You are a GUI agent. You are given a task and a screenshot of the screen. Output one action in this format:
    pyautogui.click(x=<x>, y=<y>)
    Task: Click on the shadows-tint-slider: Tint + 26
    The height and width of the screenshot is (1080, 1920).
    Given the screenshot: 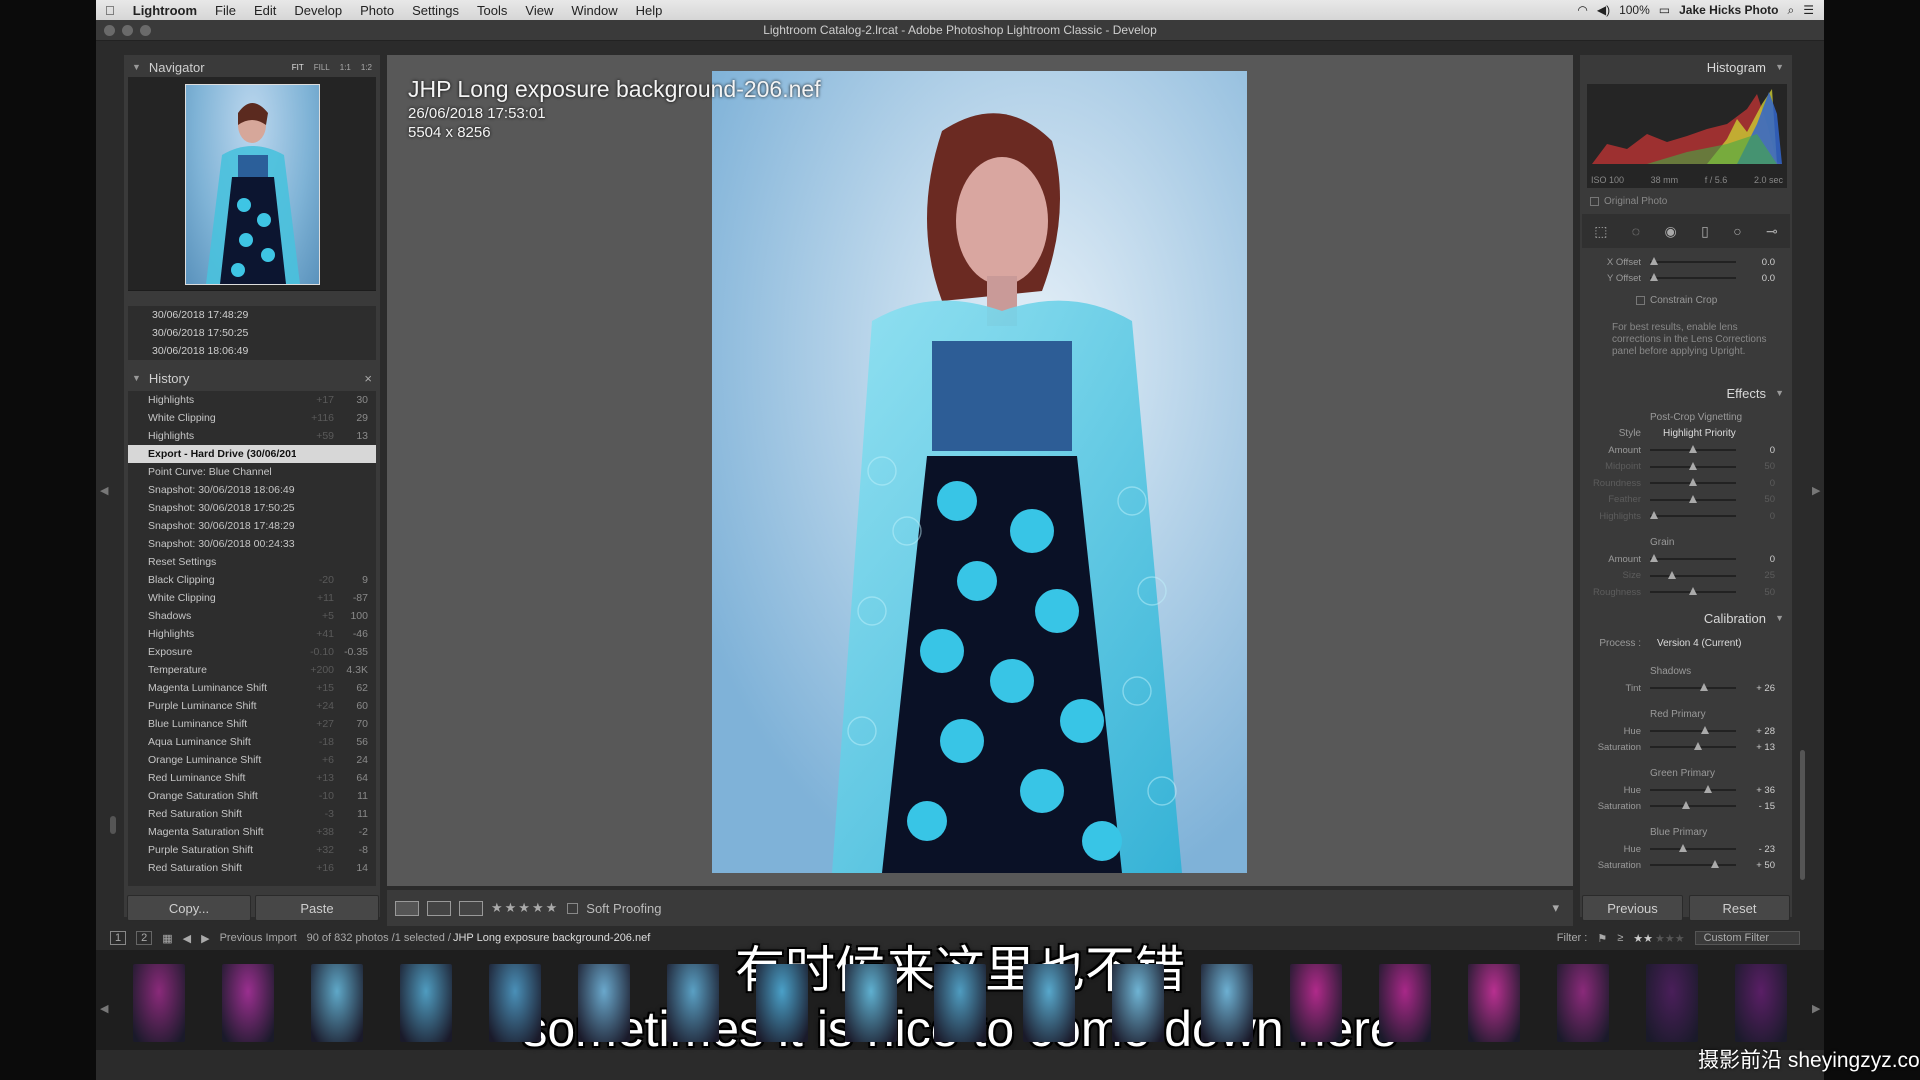 What is the action you would take?
    pyautogui.click(x=1685, y=688)
    